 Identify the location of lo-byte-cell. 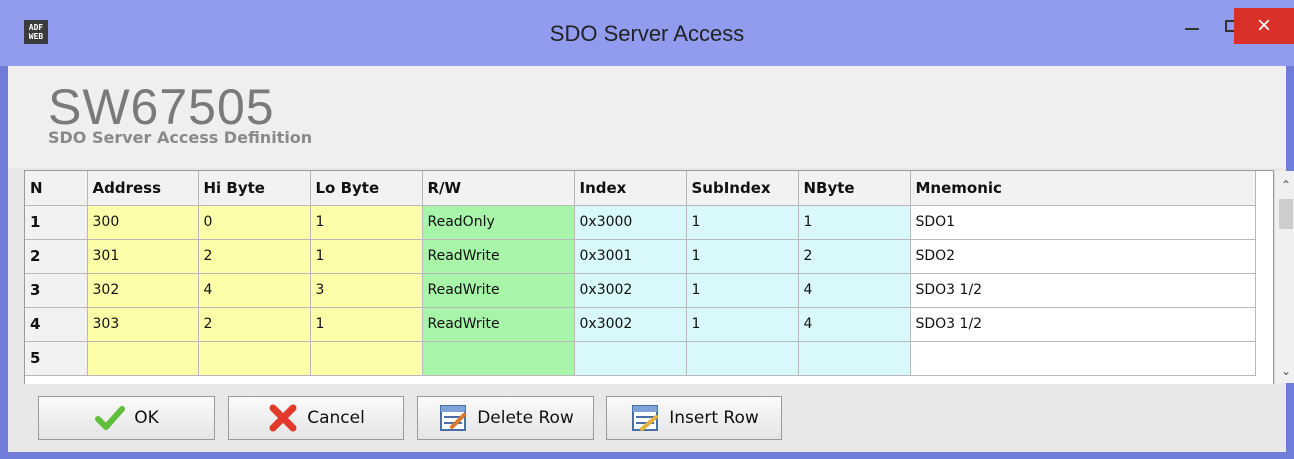
(366, 358).